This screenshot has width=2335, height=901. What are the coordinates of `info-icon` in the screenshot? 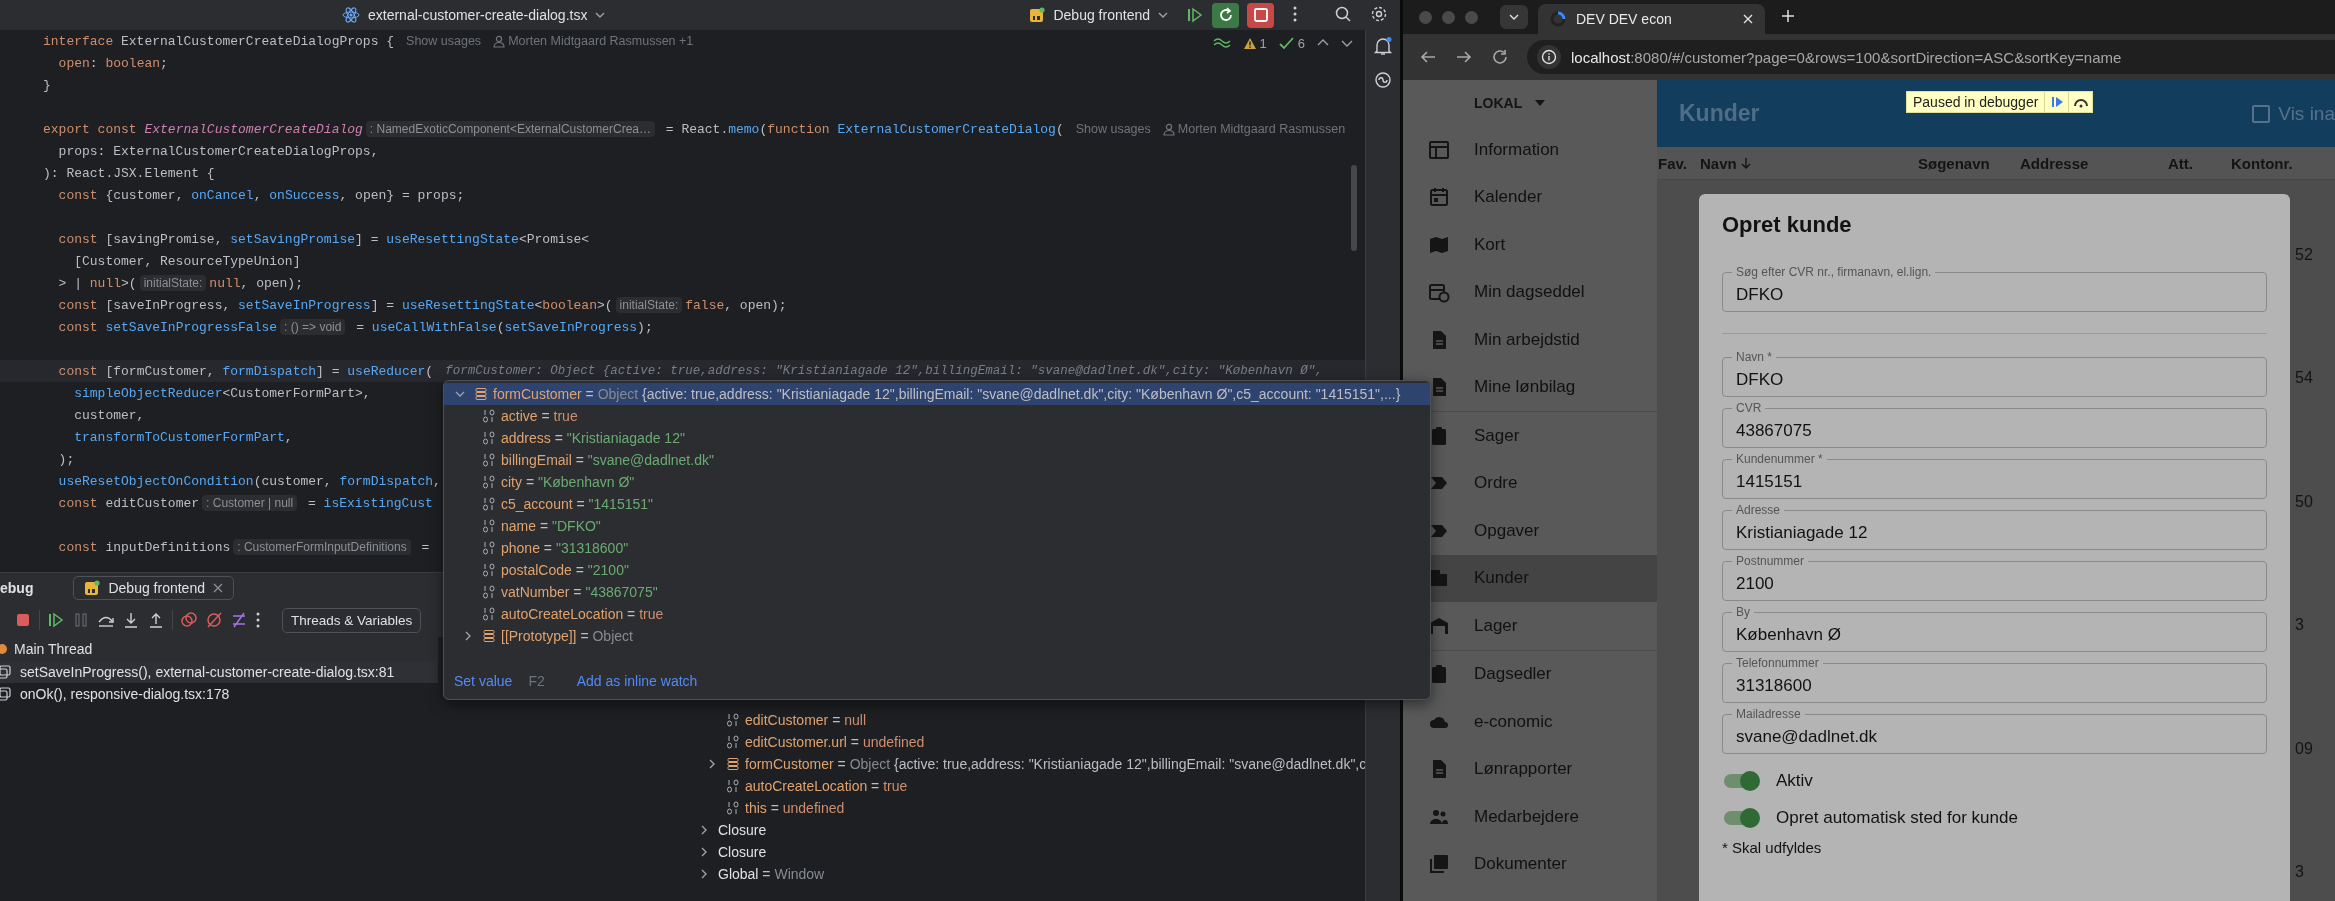 It's located at (1549, 57).